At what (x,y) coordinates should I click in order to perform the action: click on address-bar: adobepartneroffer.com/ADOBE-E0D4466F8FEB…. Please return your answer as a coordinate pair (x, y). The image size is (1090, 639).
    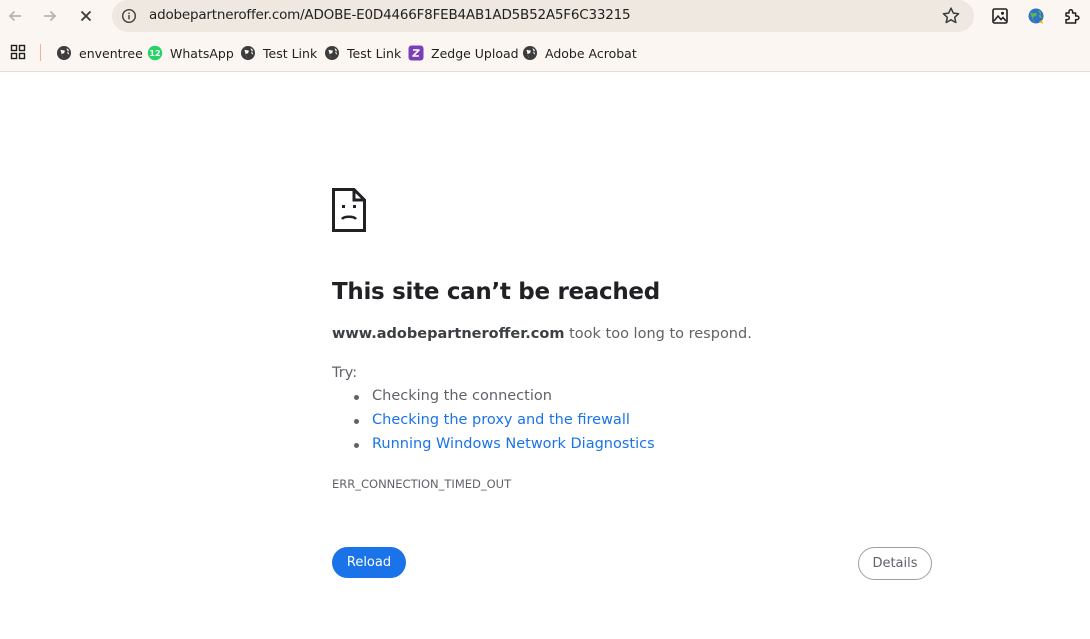
    Looking at the image, I should click on (543, 16).